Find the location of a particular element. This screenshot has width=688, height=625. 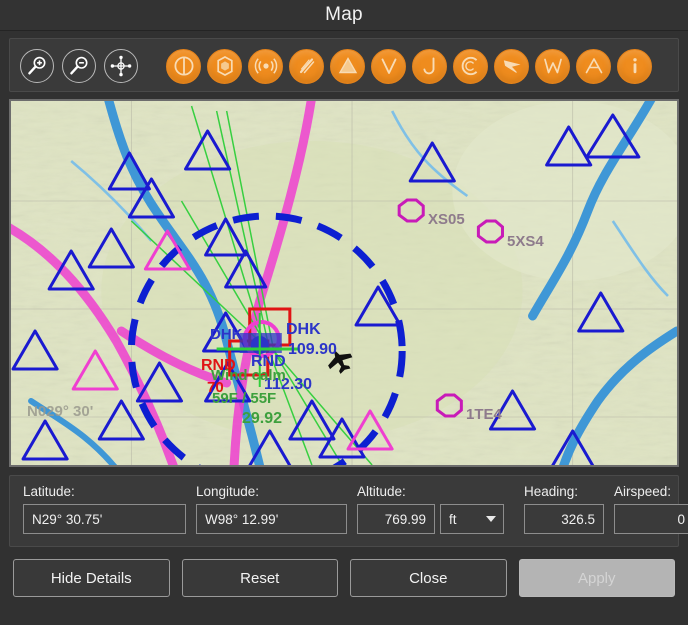

navigation-button-group is located at coordinates (79, 66).